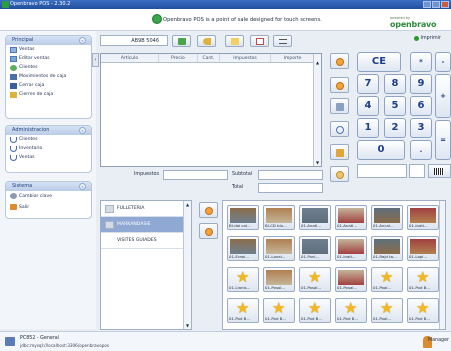  What do you see at coordinates (48, 85) in the screenshot?
I see `menu-item-close-cash: Cerrar caja` at bounding box center [48, 85].